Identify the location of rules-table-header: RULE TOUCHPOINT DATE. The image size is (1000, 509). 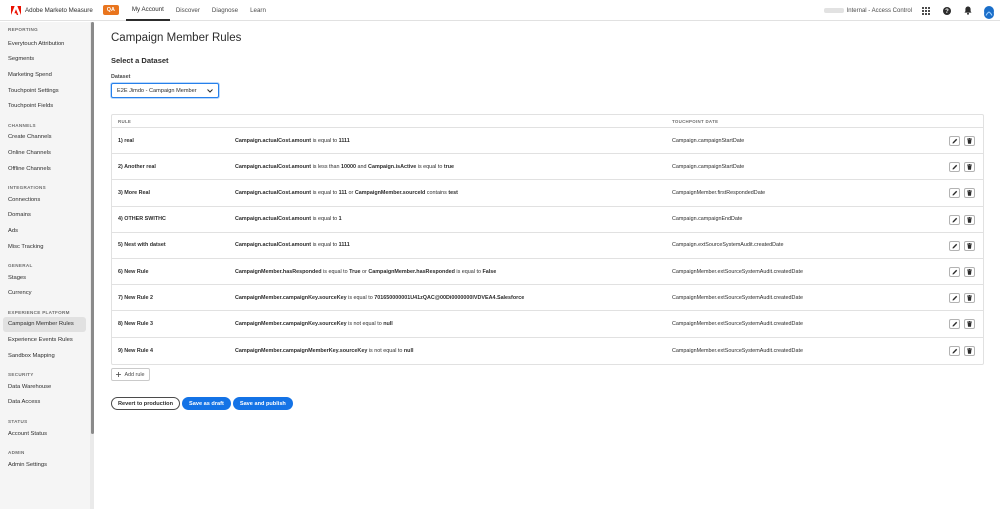
(547, 121).